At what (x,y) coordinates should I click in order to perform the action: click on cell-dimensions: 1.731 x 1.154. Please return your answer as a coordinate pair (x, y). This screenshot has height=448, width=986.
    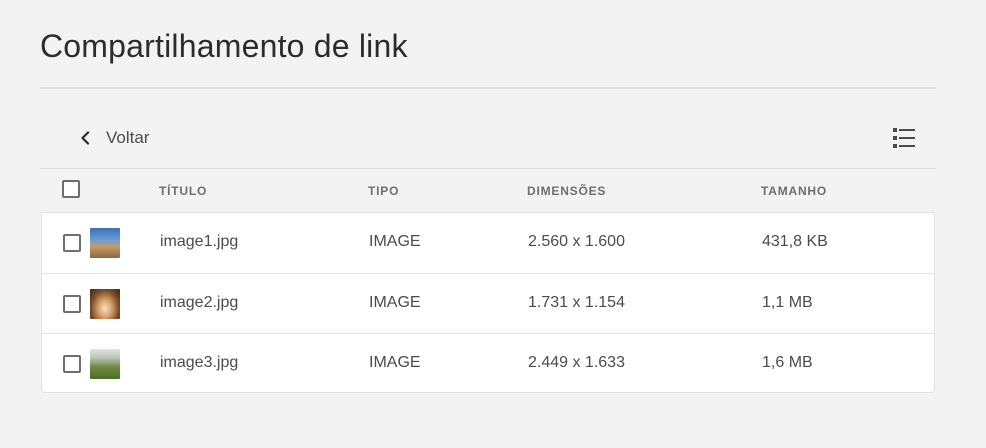
    Looking at the image, I should click on (576, 302).